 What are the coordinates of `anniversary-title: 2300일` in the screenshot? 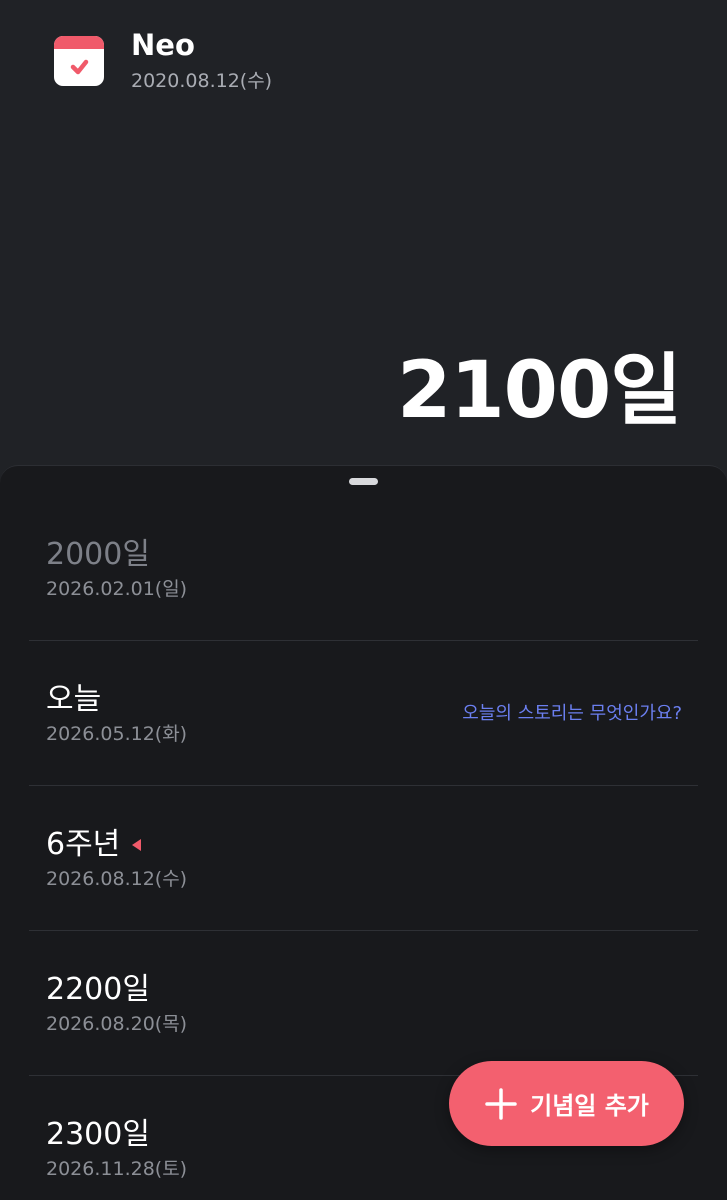 It's located at (98, 1134).